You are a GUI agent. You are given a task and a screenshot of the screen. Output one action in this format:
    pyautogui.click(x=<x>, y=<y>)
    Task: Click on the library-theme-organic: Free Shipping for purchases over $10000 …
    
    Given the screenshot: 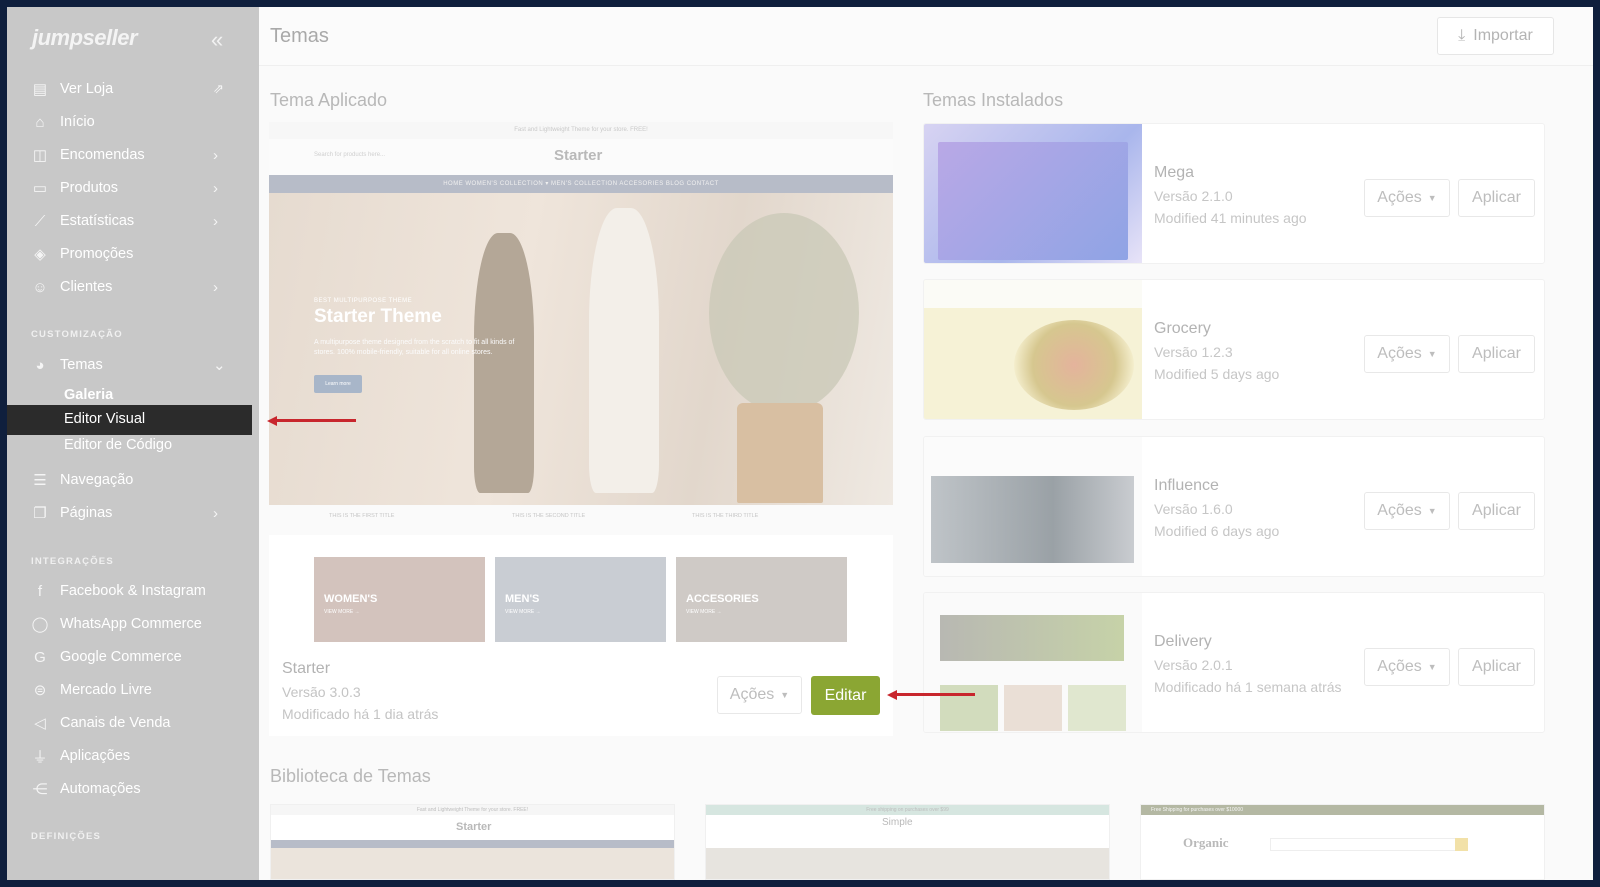 What is the action you would take?
    pyautogui.click(x=1342, y=842)
    